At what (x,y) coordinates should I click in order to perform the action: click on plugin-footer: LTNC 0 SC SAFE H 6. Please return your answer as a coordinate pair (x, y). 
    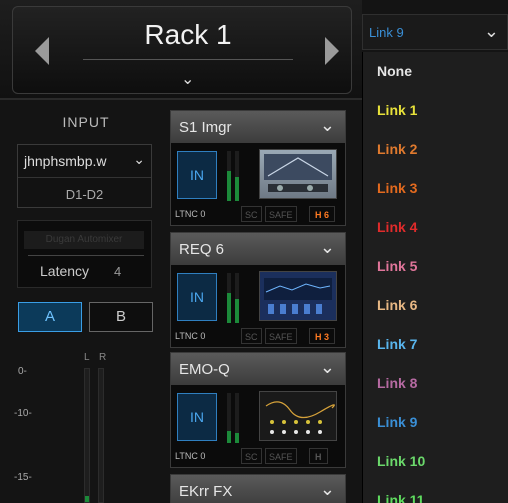
    Looking at the image, I should click on (258, 214).